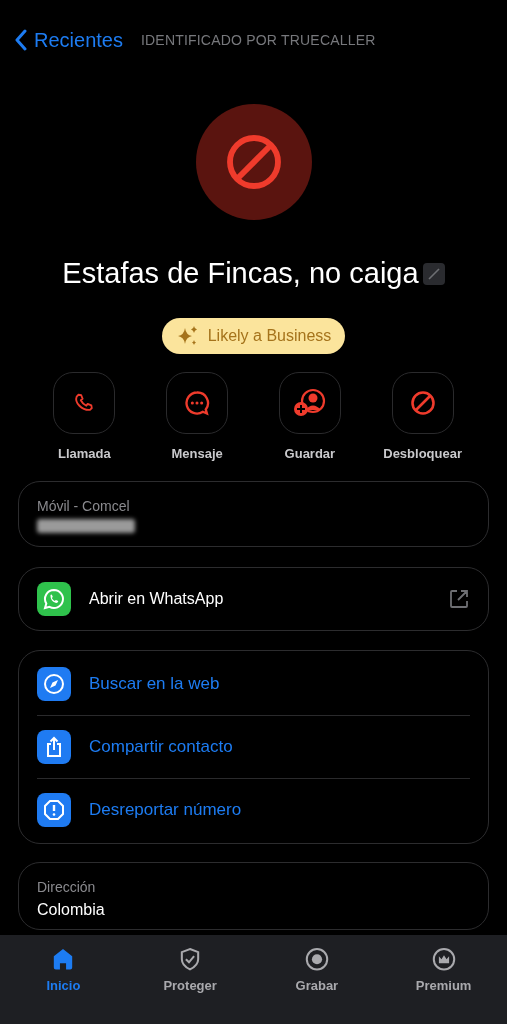  Describe the element at coordinates (54, 599) in the screenshot. I see `whatsapp-icon` at that location.